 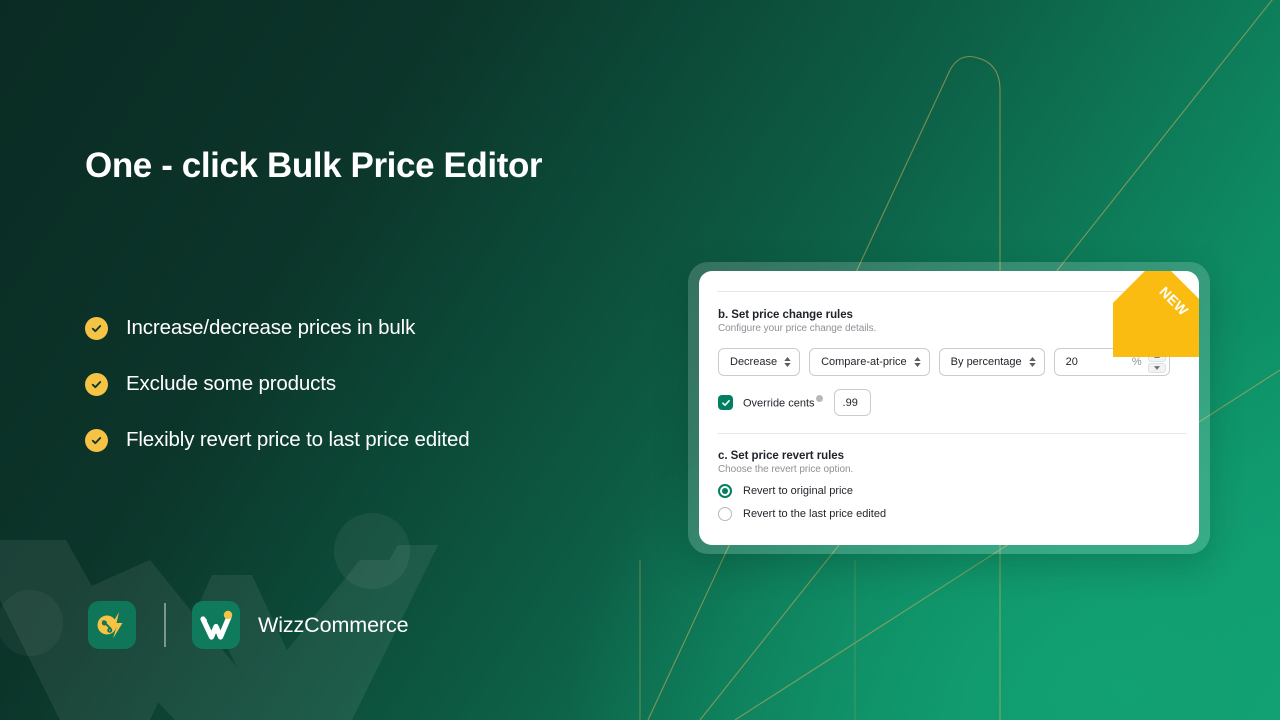 What do you see at coordinates (785, 315) in the screenshot?
I see `section-title: b. Set price change rules` at bounding box center [785, 315].